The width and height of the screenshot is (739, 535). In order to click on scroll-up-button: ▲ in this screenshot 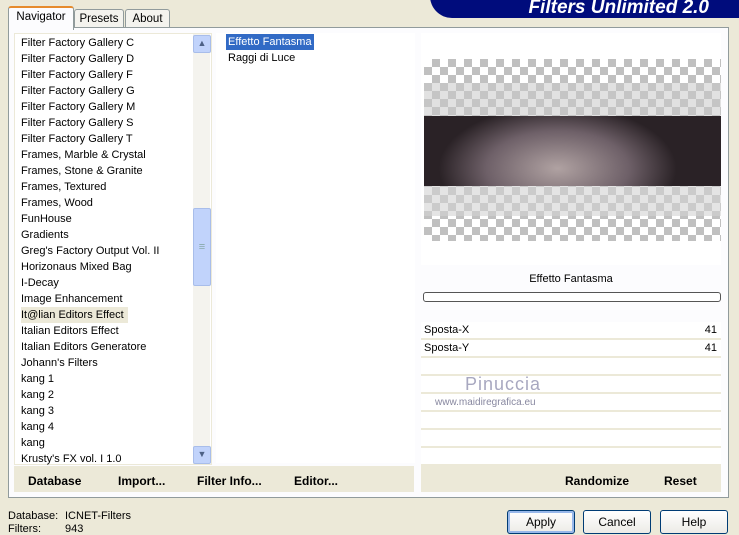, I will do `click(202, 44)`.